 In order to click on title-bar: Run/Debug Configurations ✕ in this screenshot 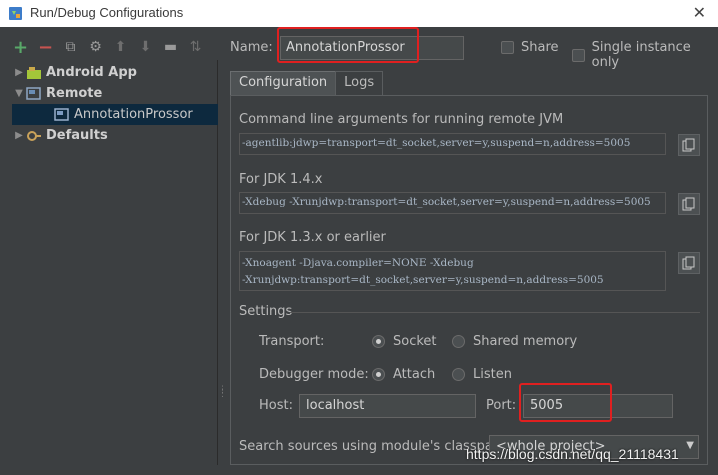, I will do `click(359, 13)`.